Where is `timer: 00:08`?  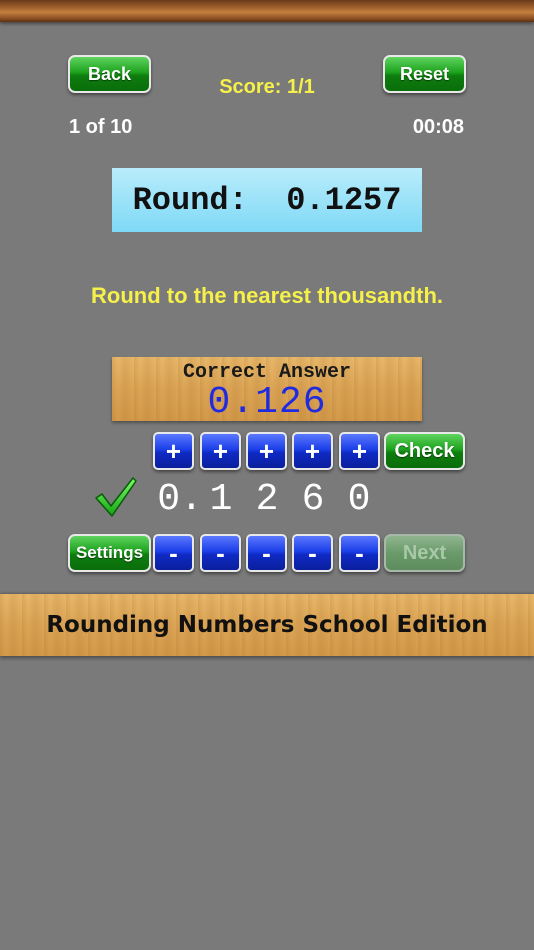
timer: 00:08 is located at coordinates (438, 127).